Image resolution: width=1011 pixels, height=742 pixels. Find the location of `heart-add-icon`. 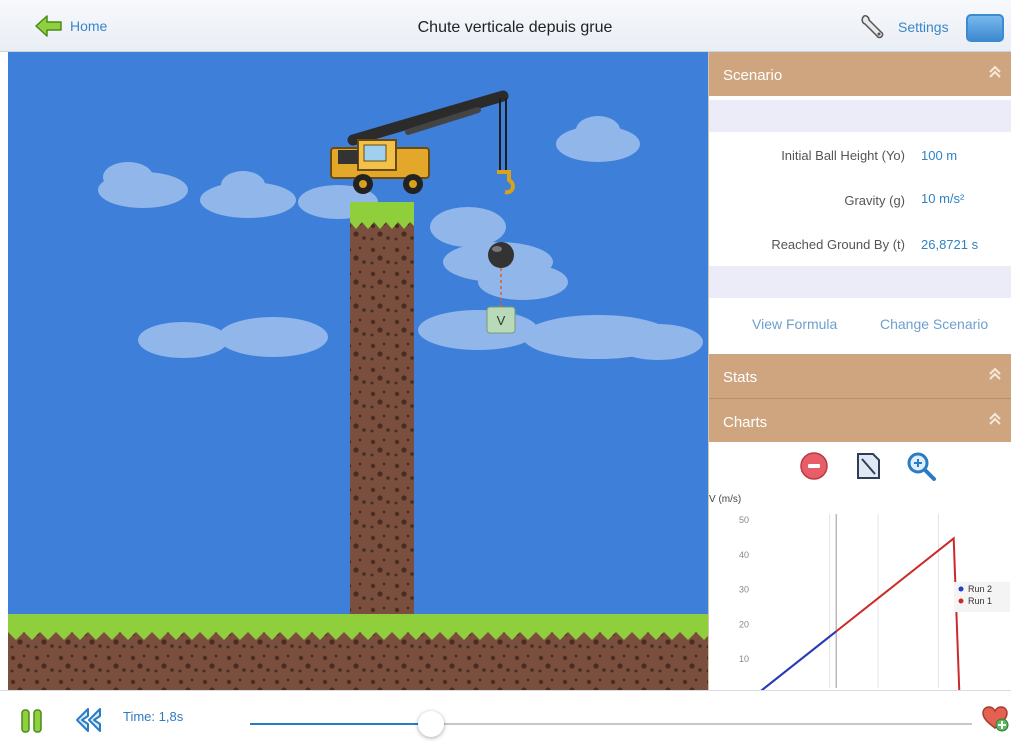

heart-add-icon is located at coordinates (995, 718).